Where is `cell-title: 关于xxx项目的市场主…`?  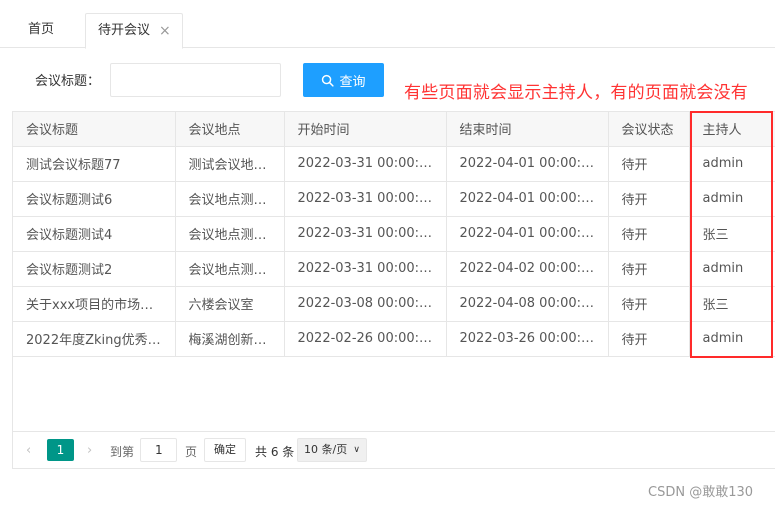
cell-title: 关于xxx项目的市场主… is located at coordinates (94, 304).